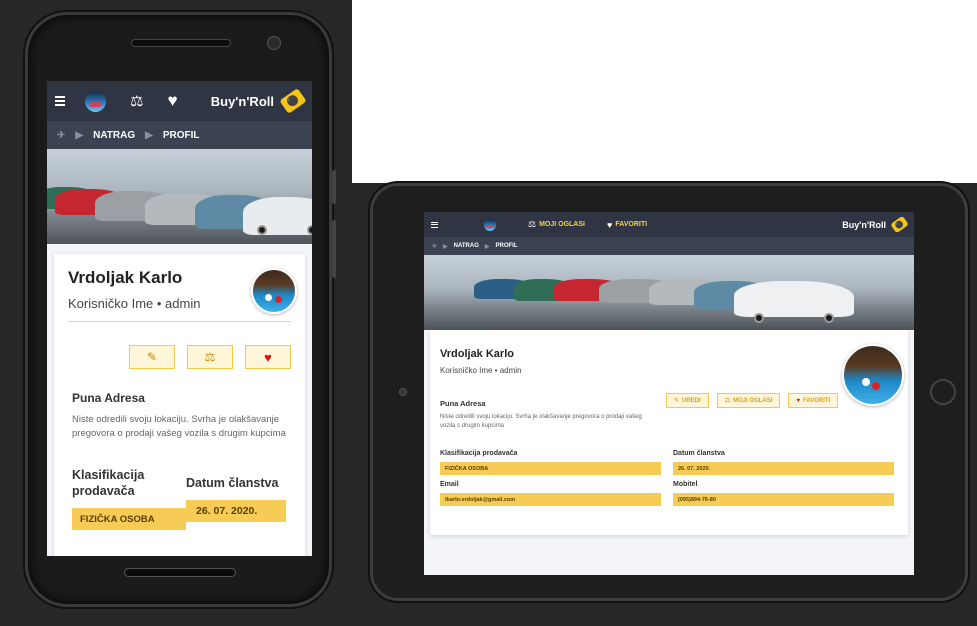 Image resolution: width=977 pixels, height=626 pixels. What do you see at coordinates (685, 485) in the screenshot?
I see `phone-label: Mobitel` at bounding box center [685, 485].